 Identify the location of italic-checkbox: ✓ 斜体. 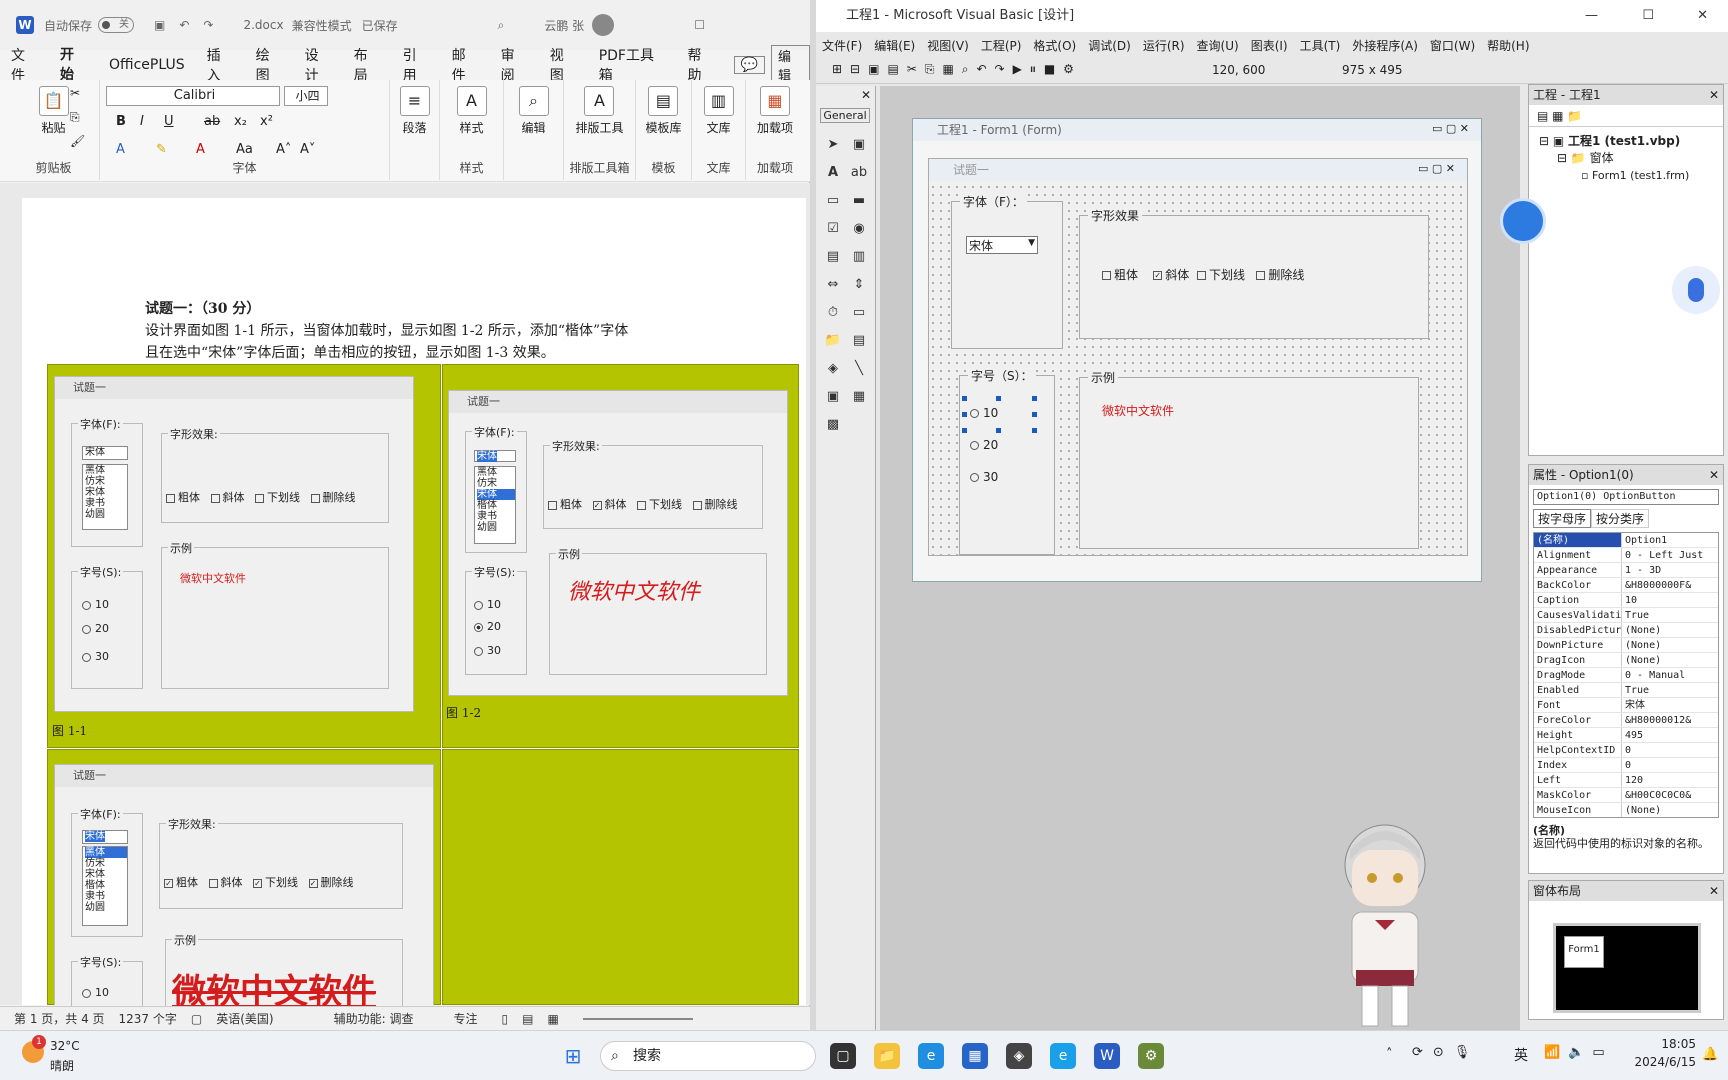
(1171, 275).